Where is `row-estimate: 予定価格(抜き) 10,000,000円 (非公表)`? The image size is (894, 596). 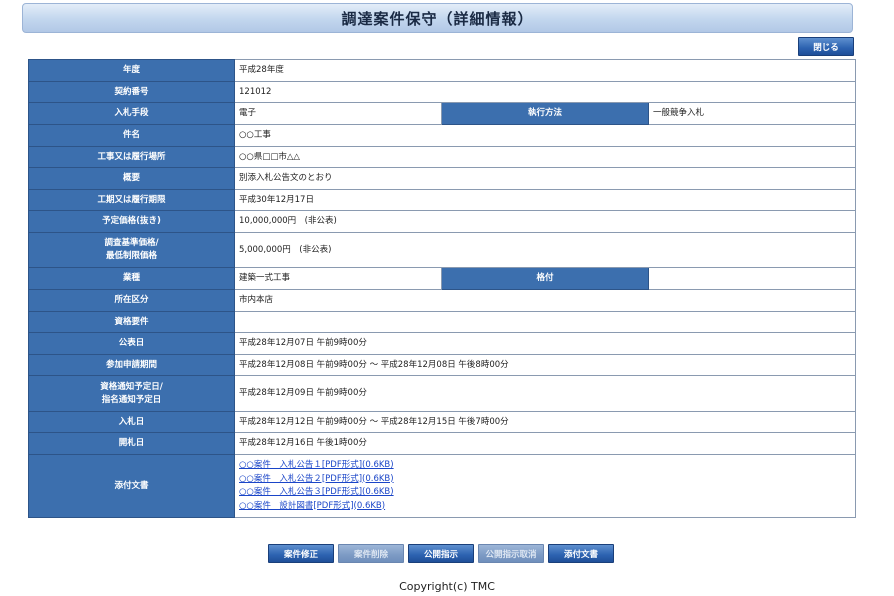
row-estimate: 予定価格(抜き) 10,000,000円 (非公表) is located at coordinates (442, 221).